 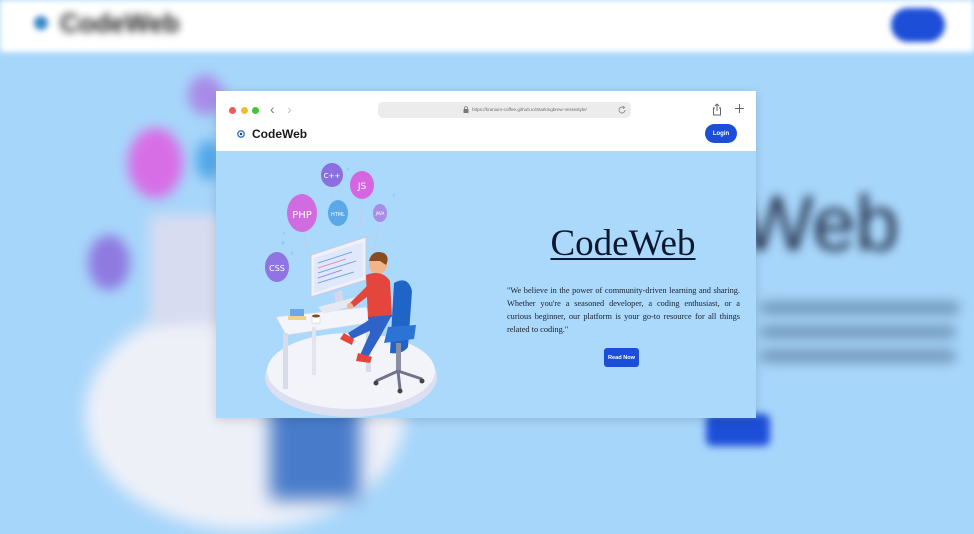 I want to click on background-login-button, so click(x=918, y=25).